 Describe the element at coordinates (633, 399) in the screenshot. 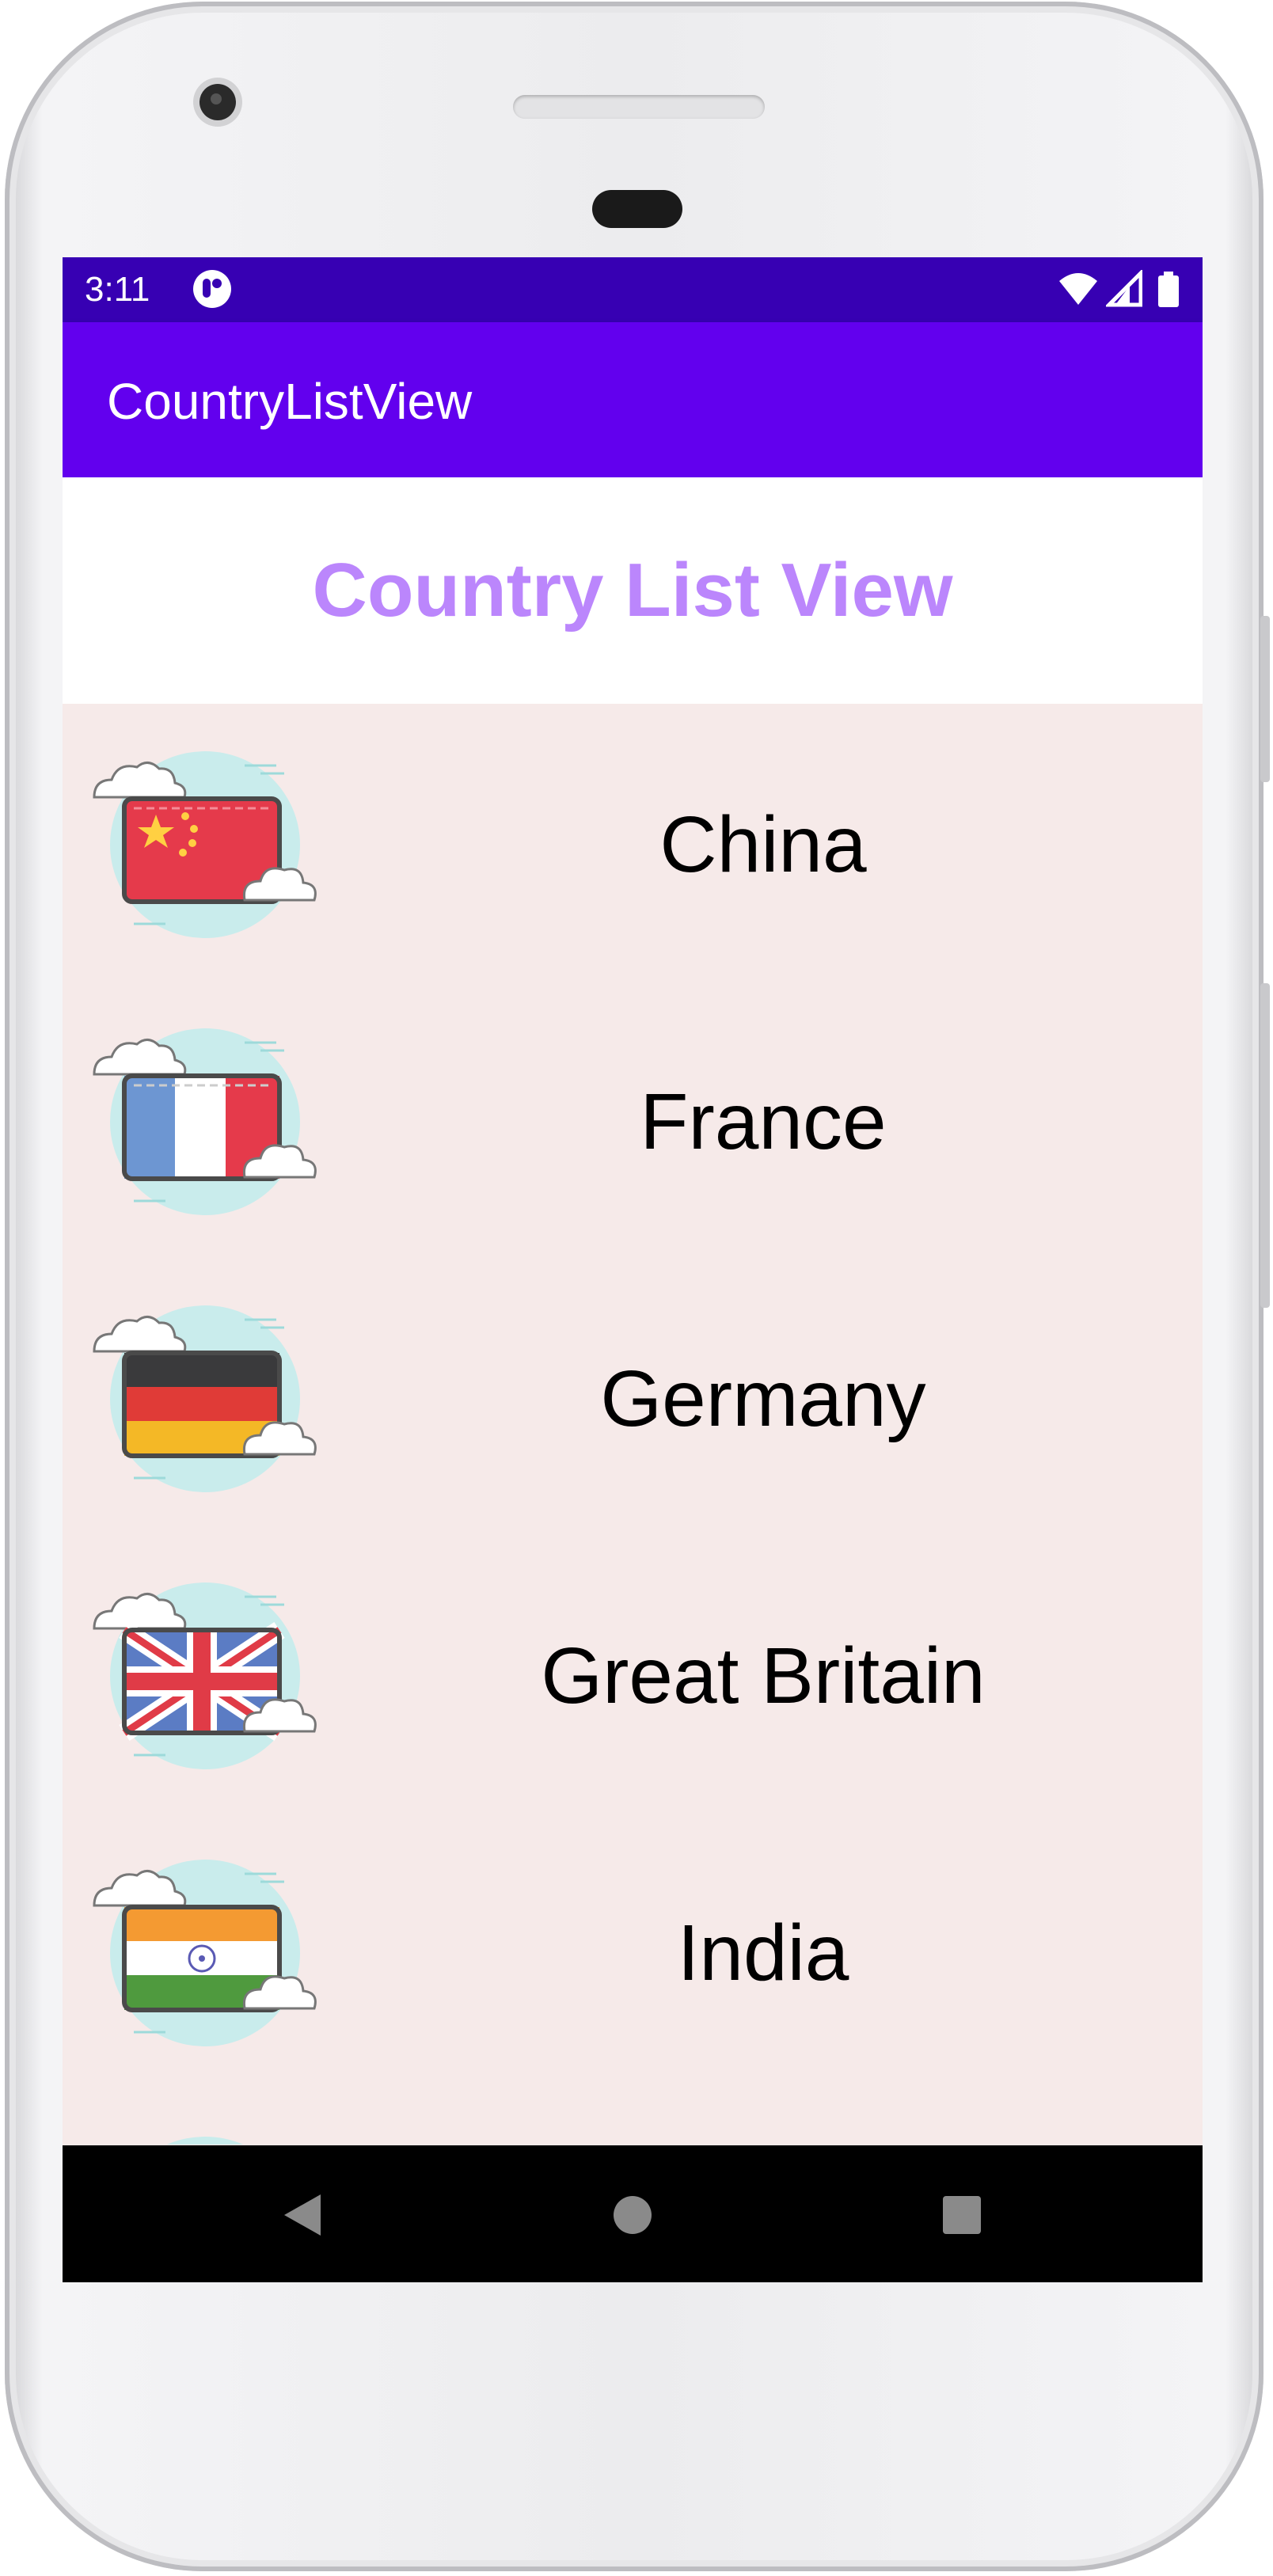

I see `app-bar: CountryListView` at that location.